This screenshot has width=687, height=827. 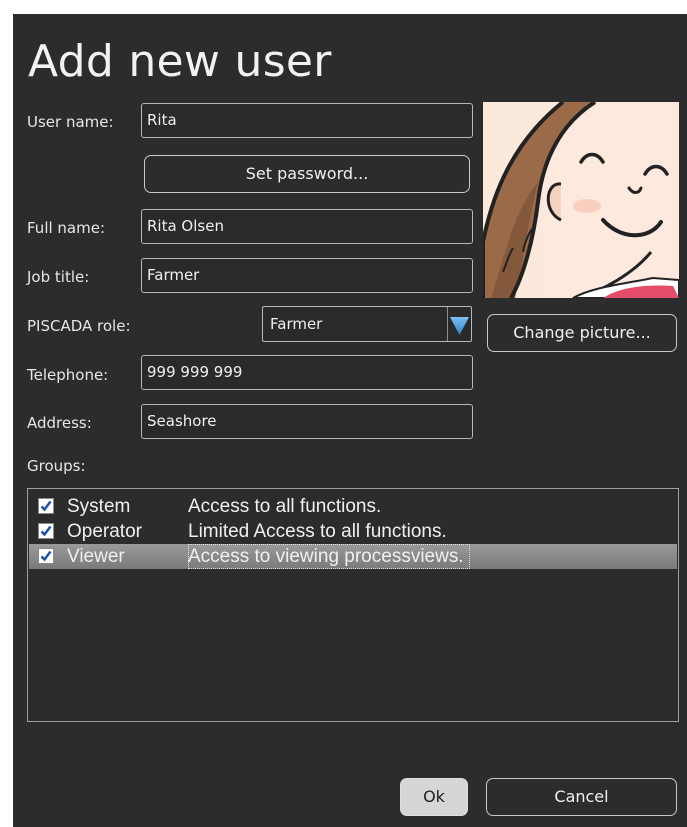 I want to click on role-combobox: Farmer, so click(x=367, y=324).